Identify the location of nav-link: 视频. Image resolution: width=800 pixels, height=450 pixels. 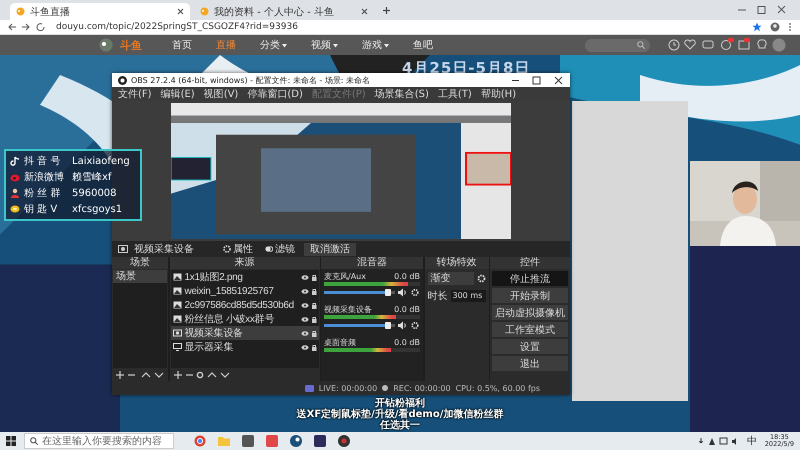
(324, 45).